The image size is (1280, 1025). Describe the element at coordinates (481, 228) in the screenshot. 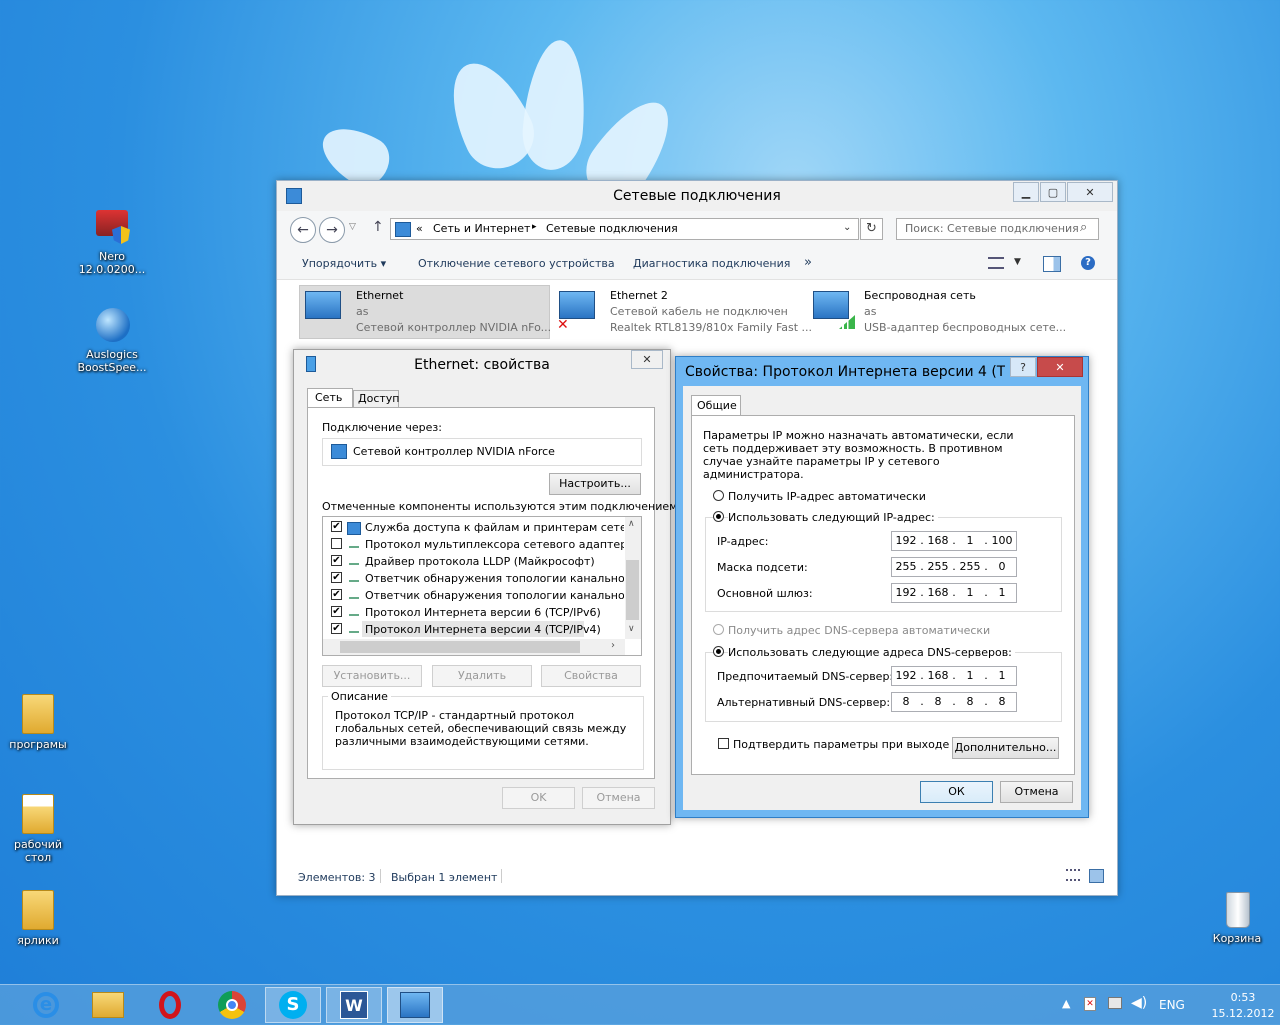

I see `breadcrumb-network-internet: Сеть и Интернет` at that location.